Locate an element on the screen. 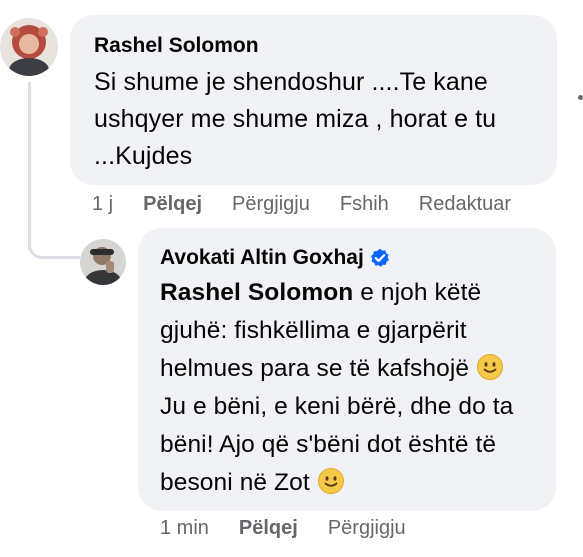  thread-line is located at coordinates (29, 166).